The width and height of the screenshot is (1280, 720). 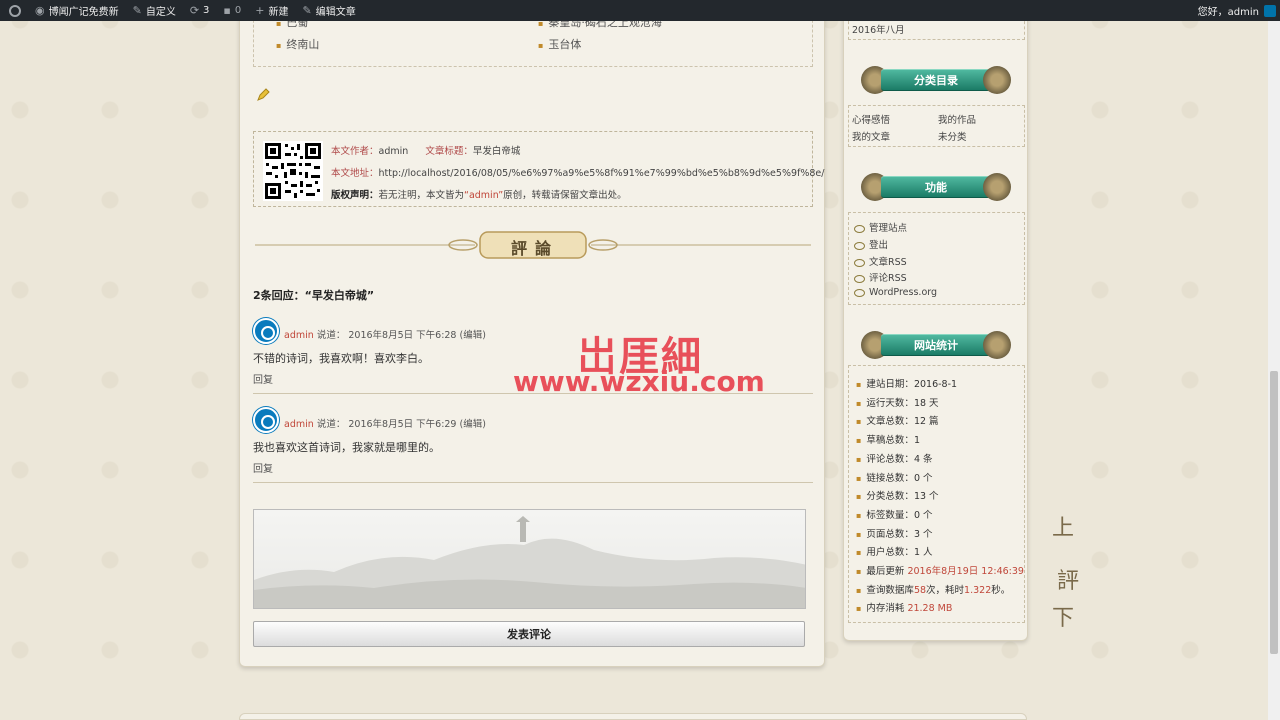 I want to click on author-value: admin, so click(x=393, y=151).